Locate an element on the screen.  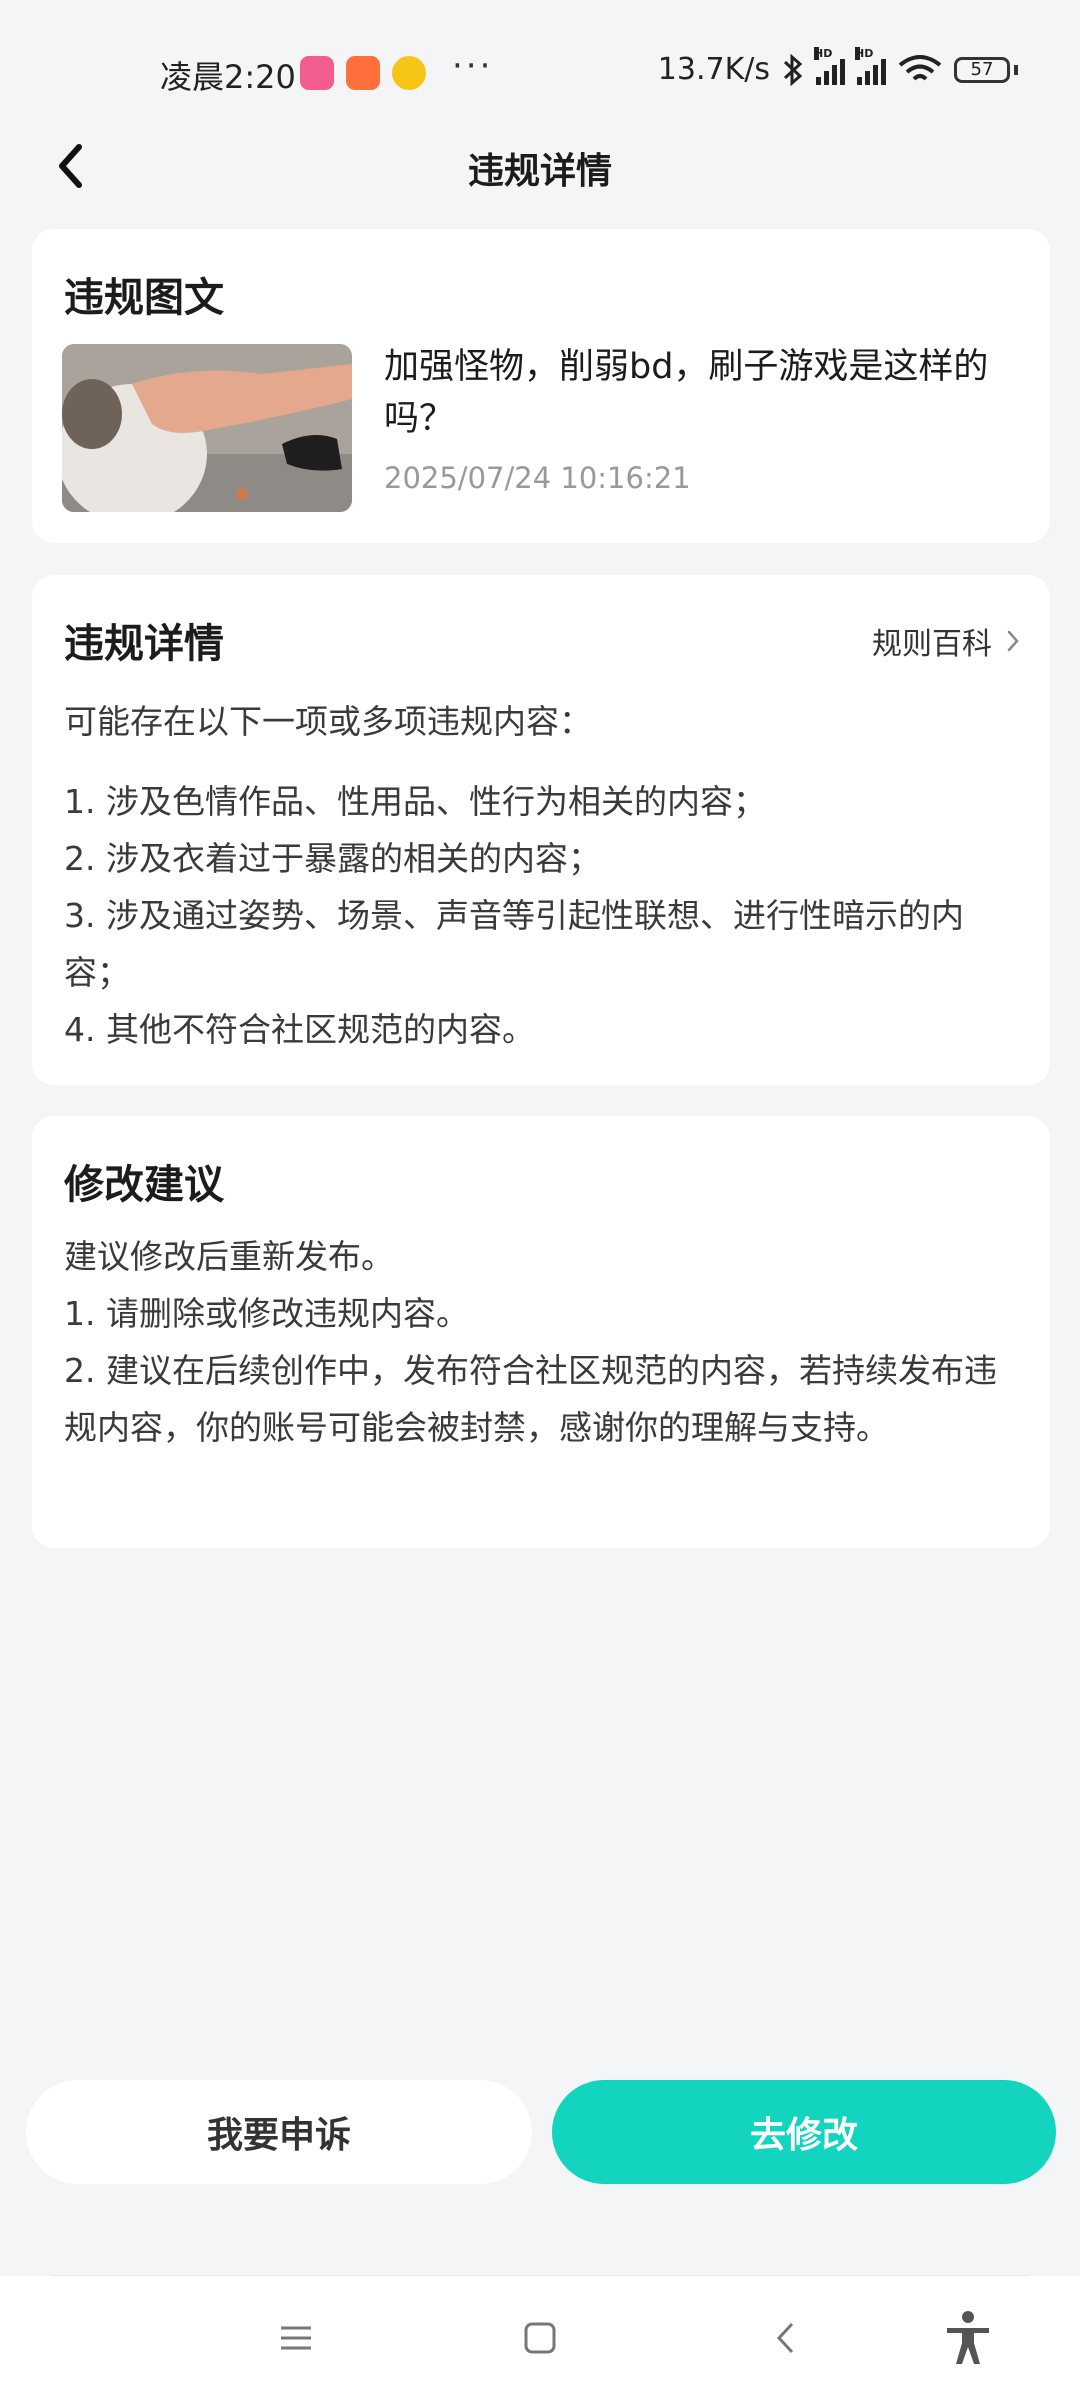
notes-app-icon is located at coordinates (363, 73).